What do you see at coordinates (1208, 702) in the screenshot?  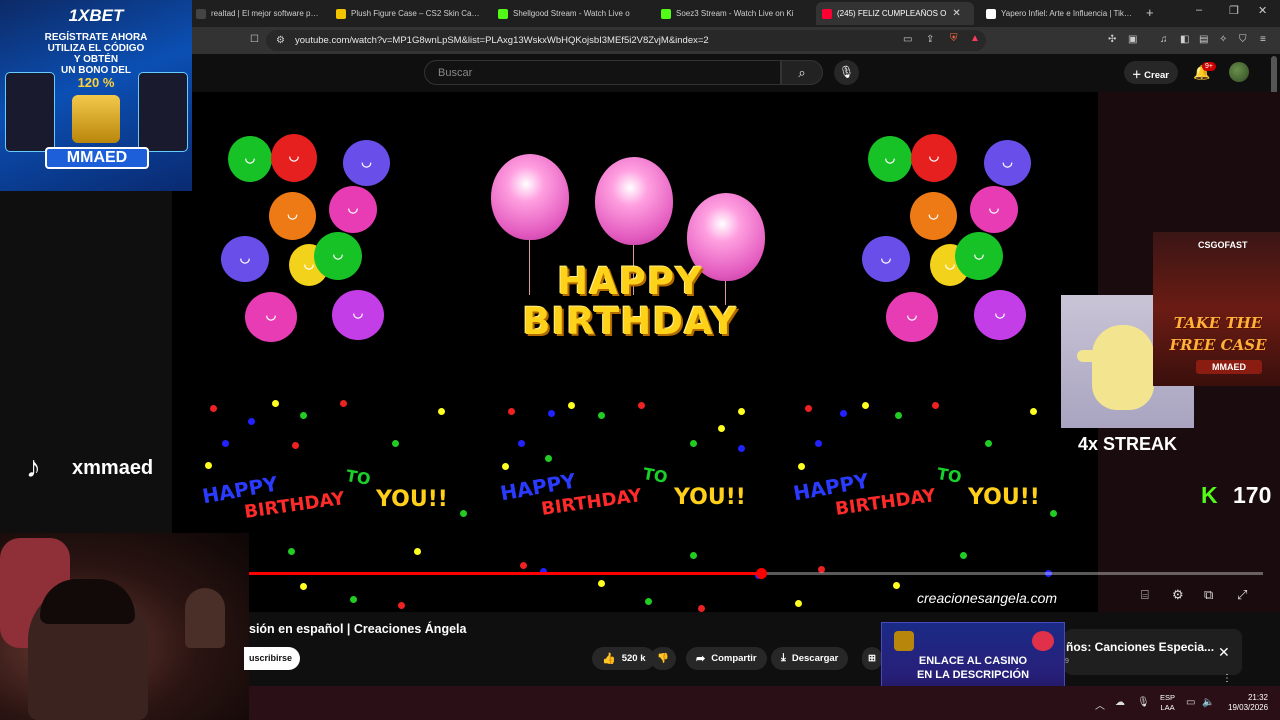 I see `volume-icon: 🔈` at bounding box center [1208, 702].